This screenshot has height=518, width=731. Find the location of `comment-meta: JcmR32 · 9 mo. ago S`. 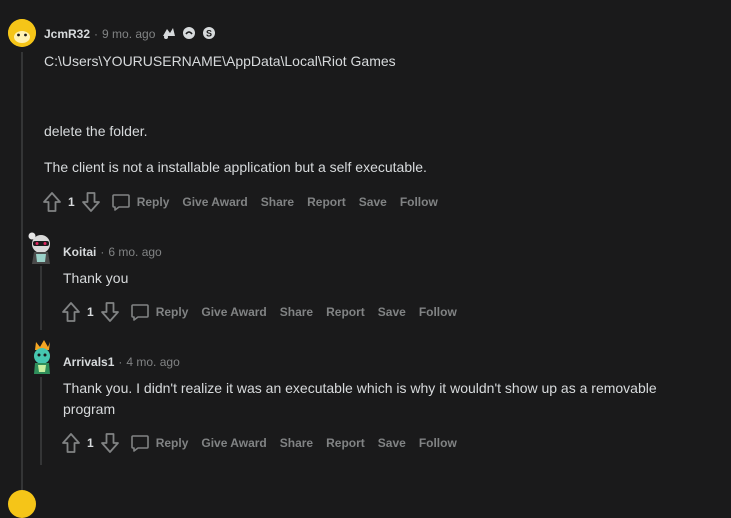

comment-meta: JcmR32 · 9 mo. ago S is located at coordinates (130, 34).